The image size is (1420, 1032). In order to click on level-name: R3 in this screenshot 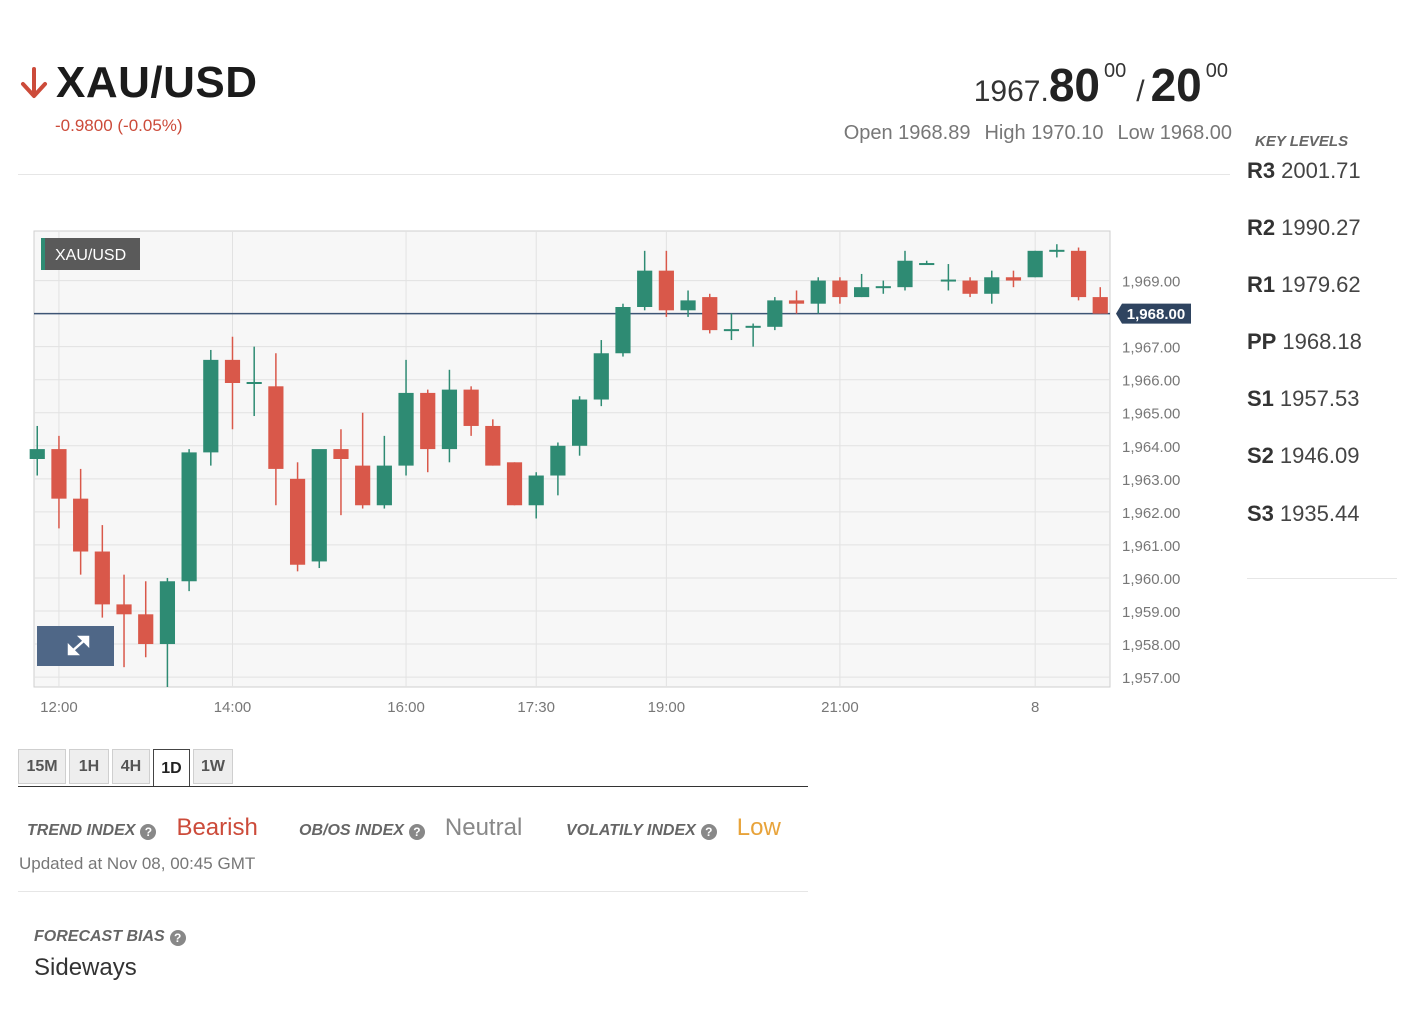, I will do `click(1261, 170)`.